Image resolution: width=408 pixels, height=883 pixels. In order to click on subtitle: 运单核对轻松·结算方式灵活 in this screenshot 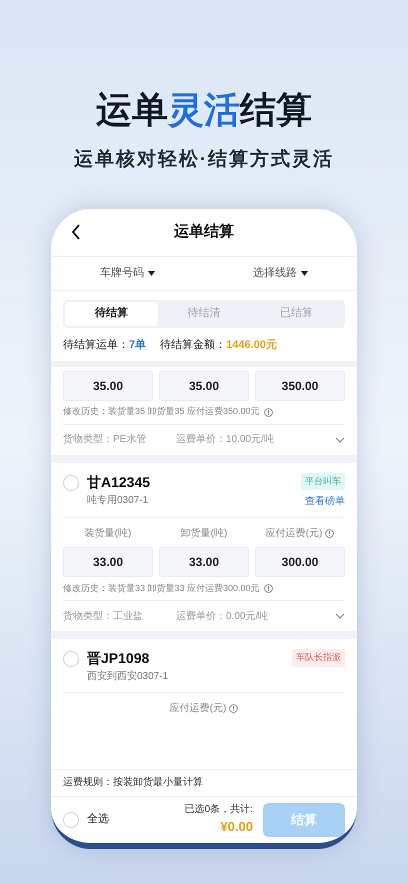, I will do `click(204, 160)`.